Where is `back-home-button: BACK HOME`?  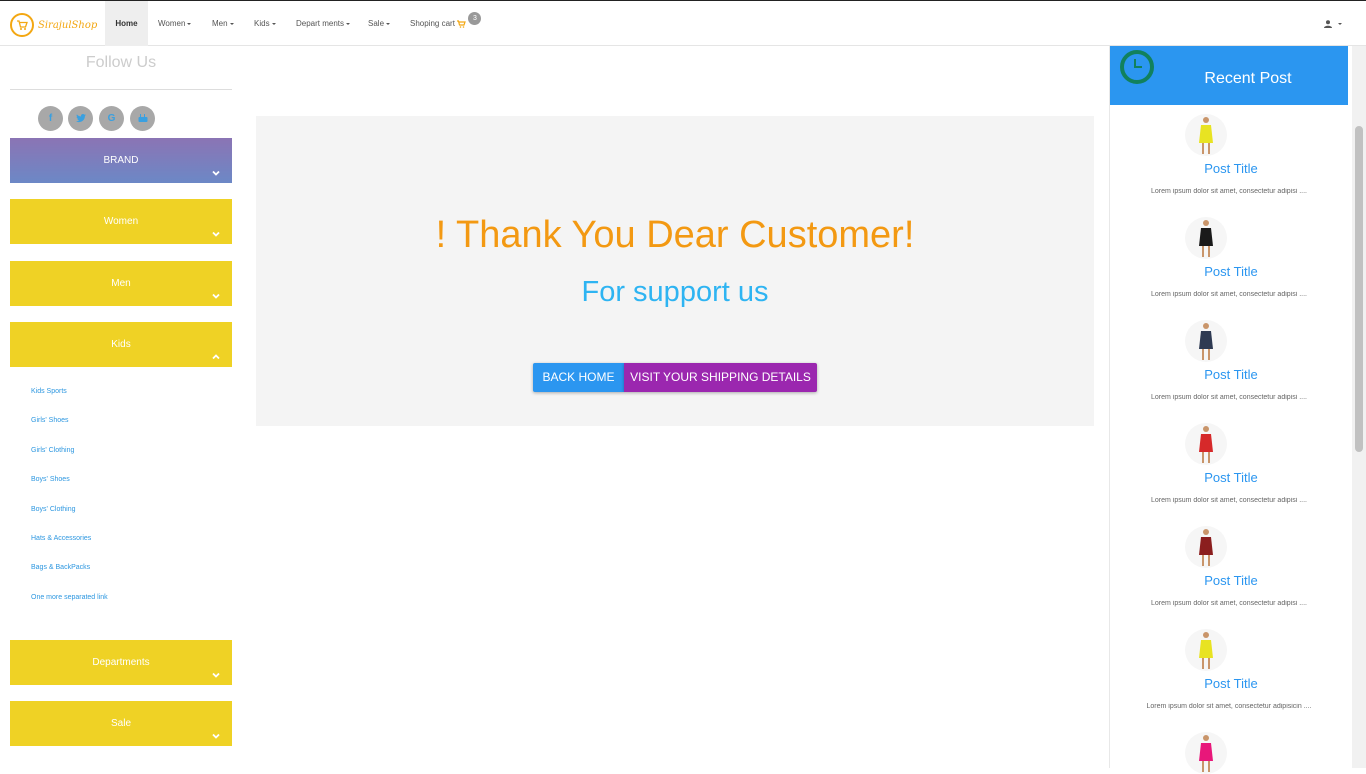
back-home-button: BACK HOME is located at coordinates (578, 377).